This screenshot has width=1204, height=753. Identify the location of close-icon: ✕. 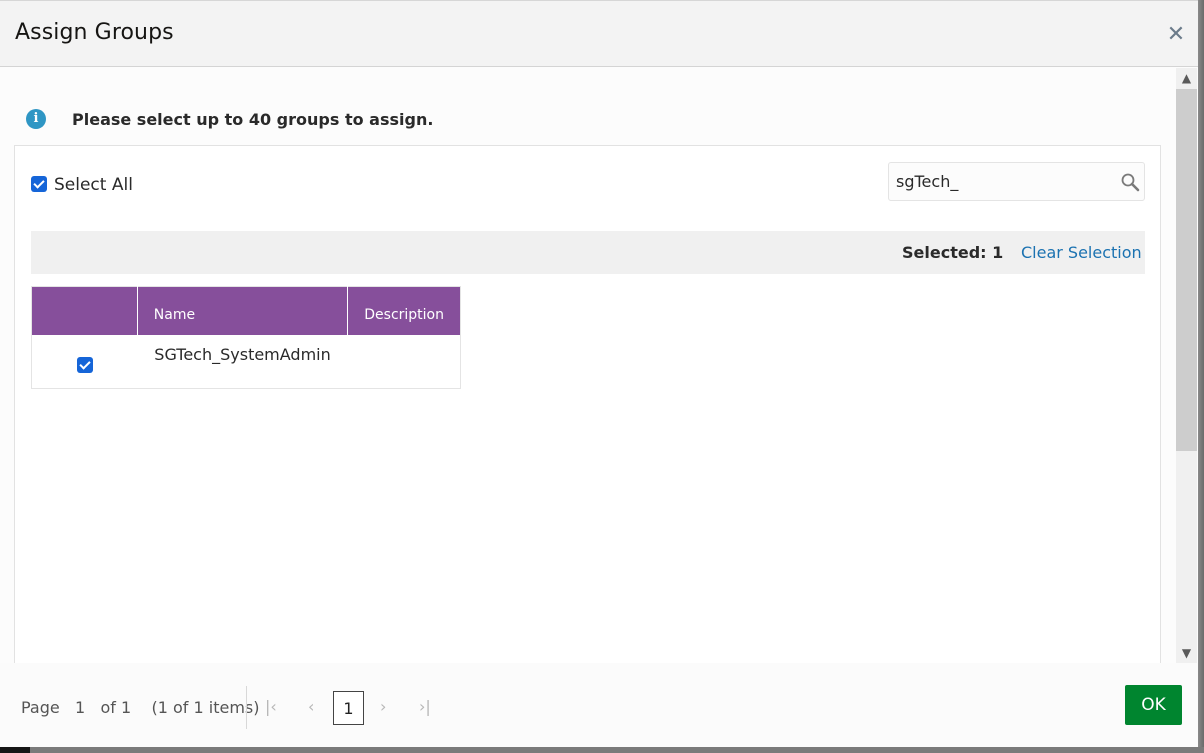
(1176, 35).